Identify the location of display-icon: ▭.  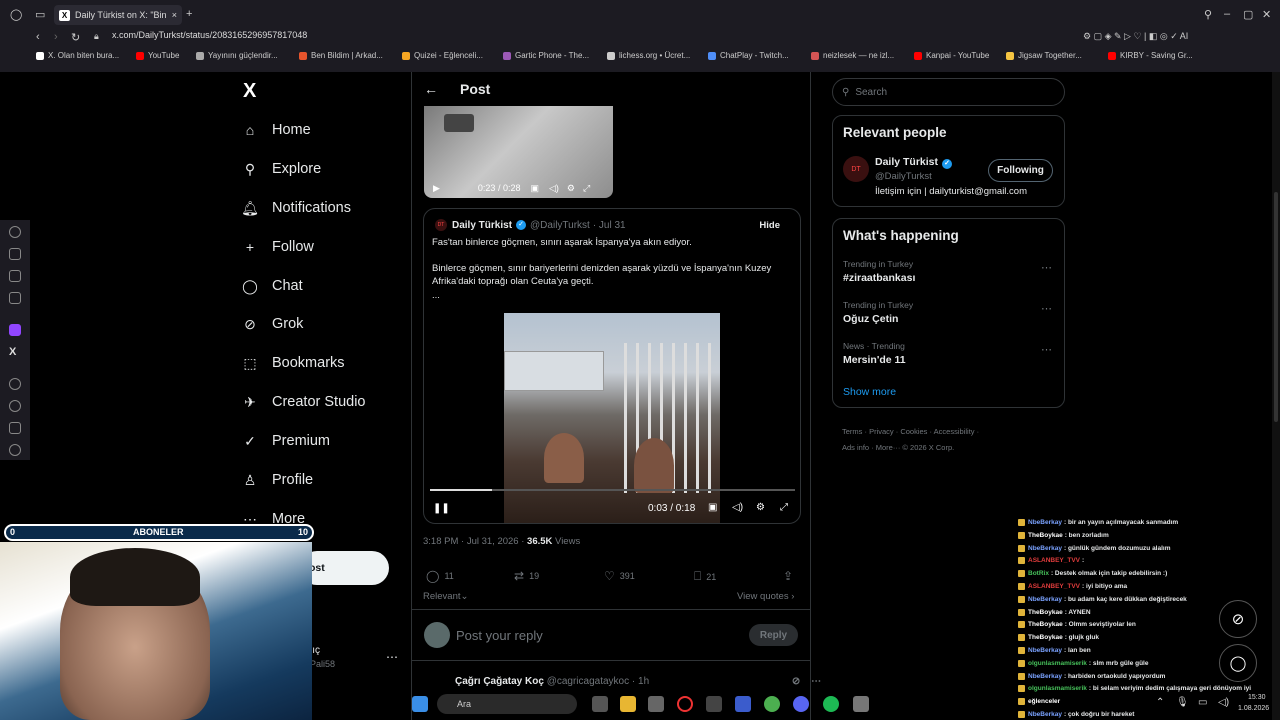
(1202, 702).